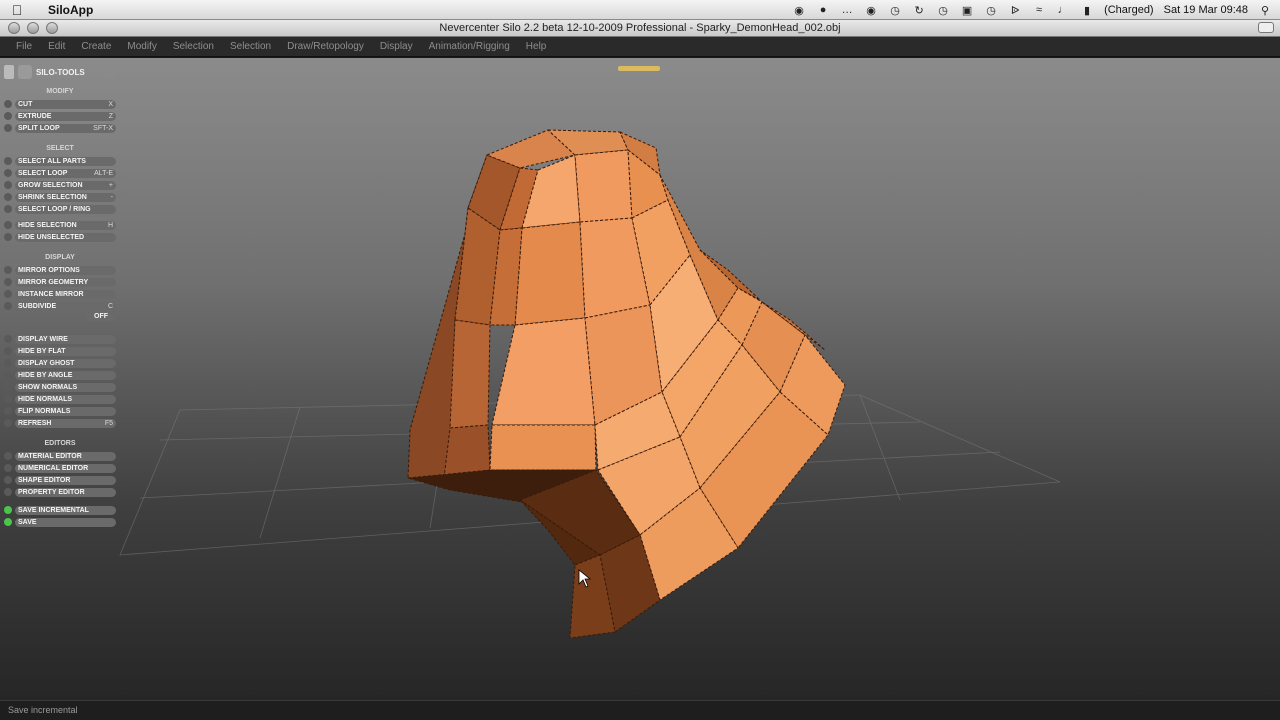 Image resolution: width=1280 pixels, height=720 pixels. Describe the element at coordinates (60, 306) in the screenshot. I see `tool-button: SUBDIVIDE C` at that location.